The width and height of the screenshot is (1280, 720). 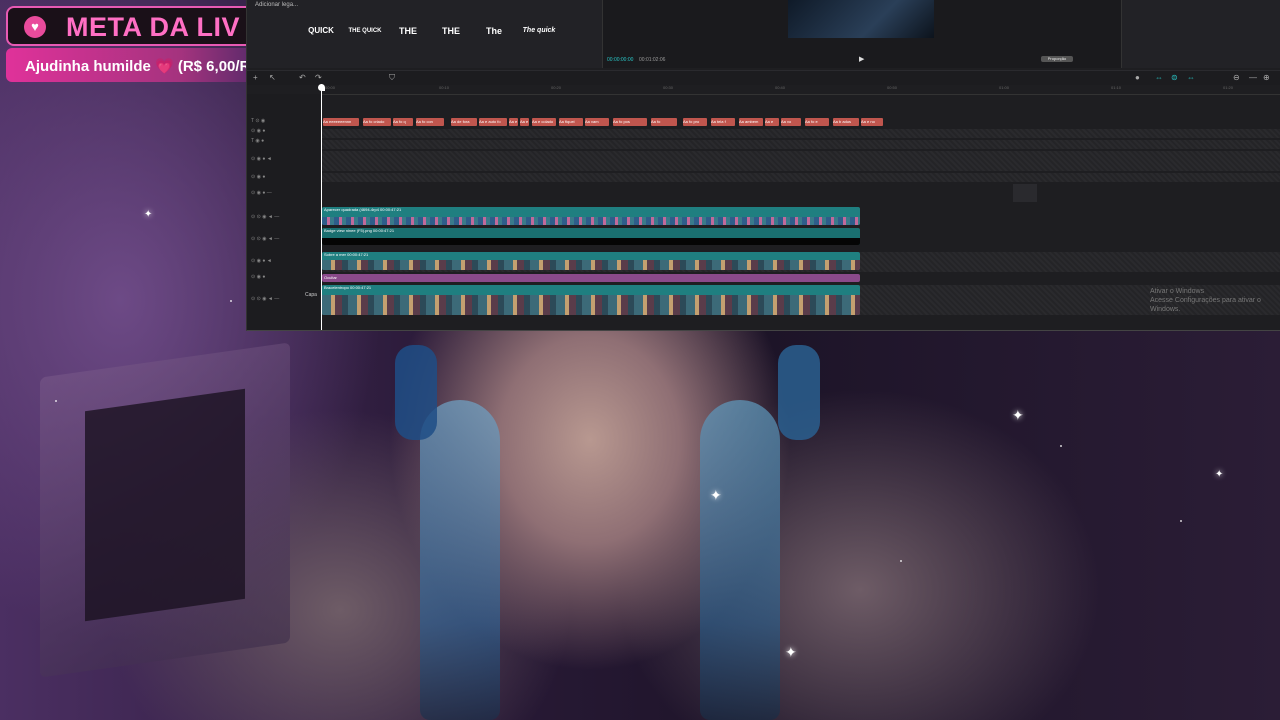 I want to click on redo-icon: ↷, so click(x=318, y=77).